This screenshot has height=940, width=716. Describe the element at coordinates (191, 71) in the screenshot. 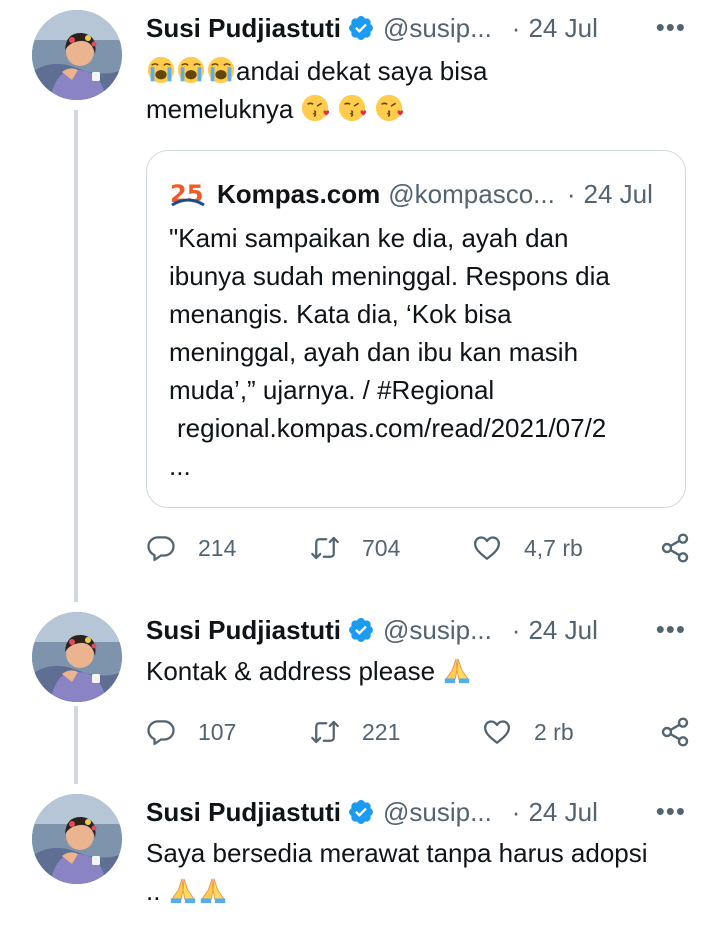

I see `loudly-crying-face-icon` at that location.